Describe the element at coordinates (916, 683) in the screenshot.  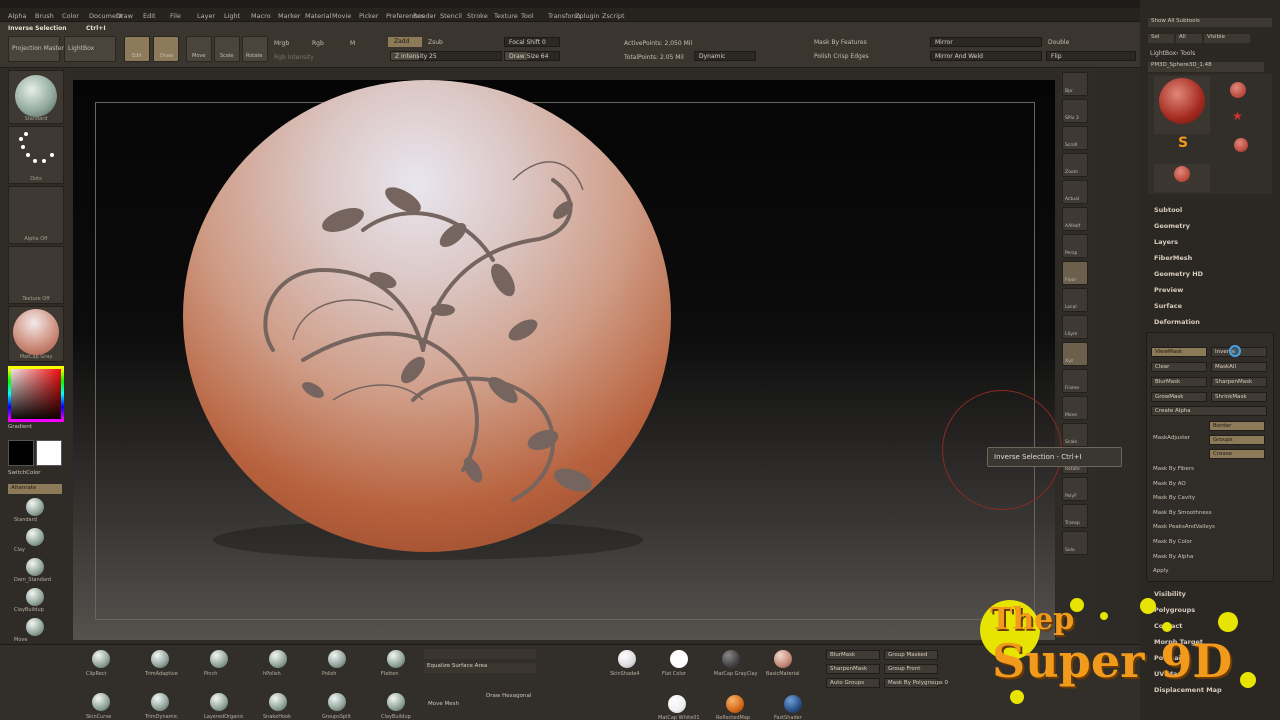
I see `mask-by-polygroups-0-button: Mask By Polygroups 0` at that location.